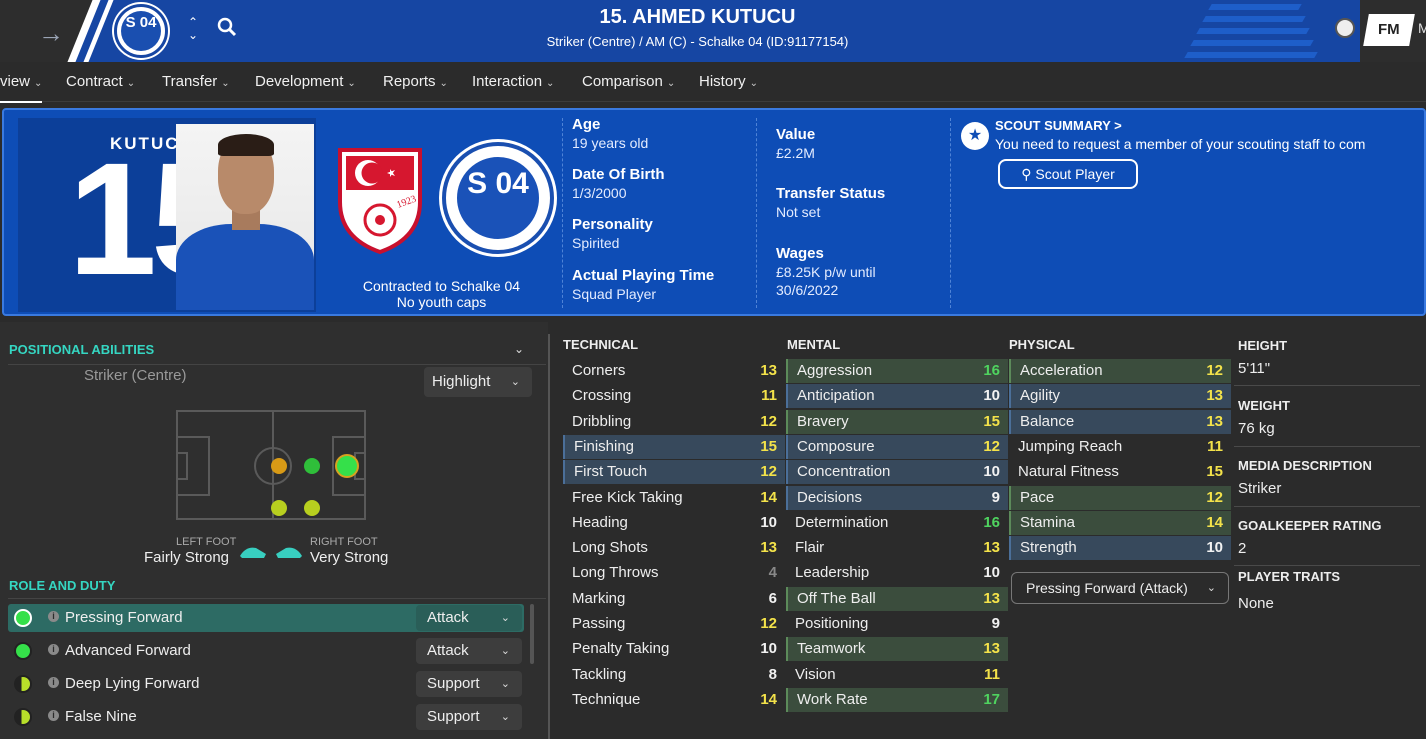 The height and width of the screenshot is (739, 1426). What do you see at coordinates (674, 675) in the screenshot?
I see `attribute-row: Tackling 8` at bounding box center [674, 675].